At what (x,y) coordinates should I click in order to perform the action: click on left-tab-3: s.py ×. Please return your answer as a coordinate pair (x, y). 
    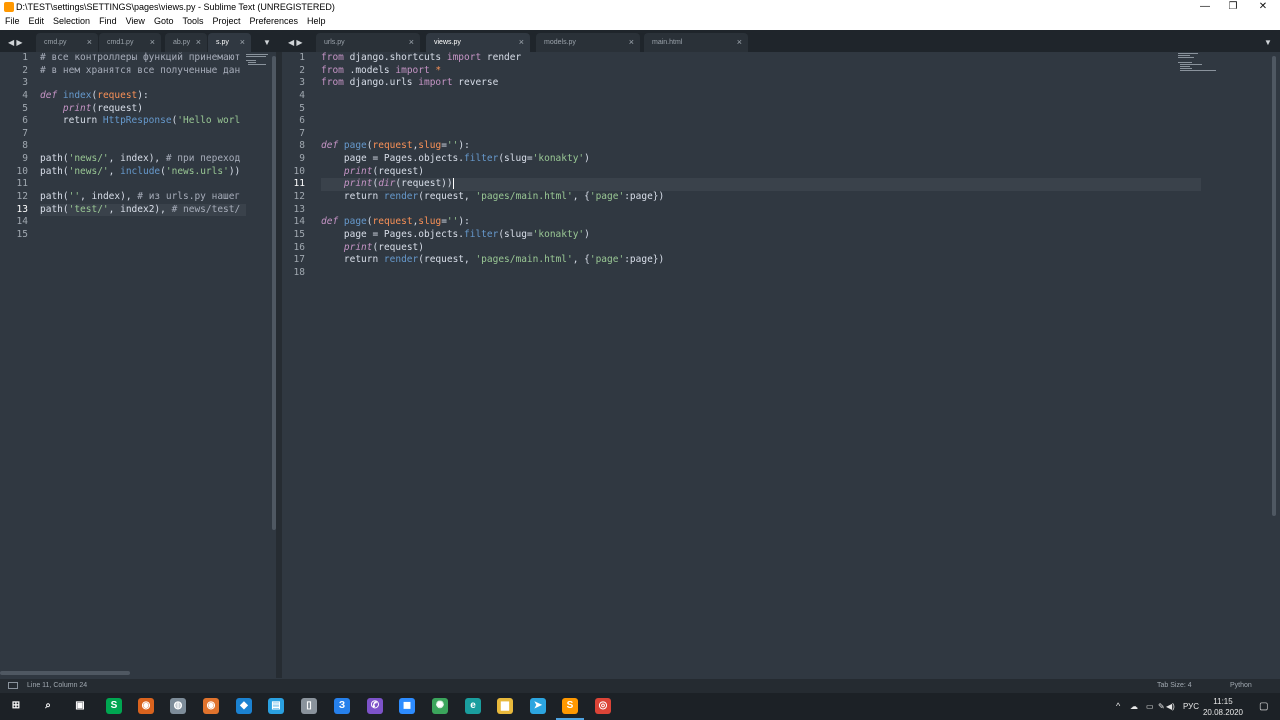
    Looking at the image, I should click on (229, 42).